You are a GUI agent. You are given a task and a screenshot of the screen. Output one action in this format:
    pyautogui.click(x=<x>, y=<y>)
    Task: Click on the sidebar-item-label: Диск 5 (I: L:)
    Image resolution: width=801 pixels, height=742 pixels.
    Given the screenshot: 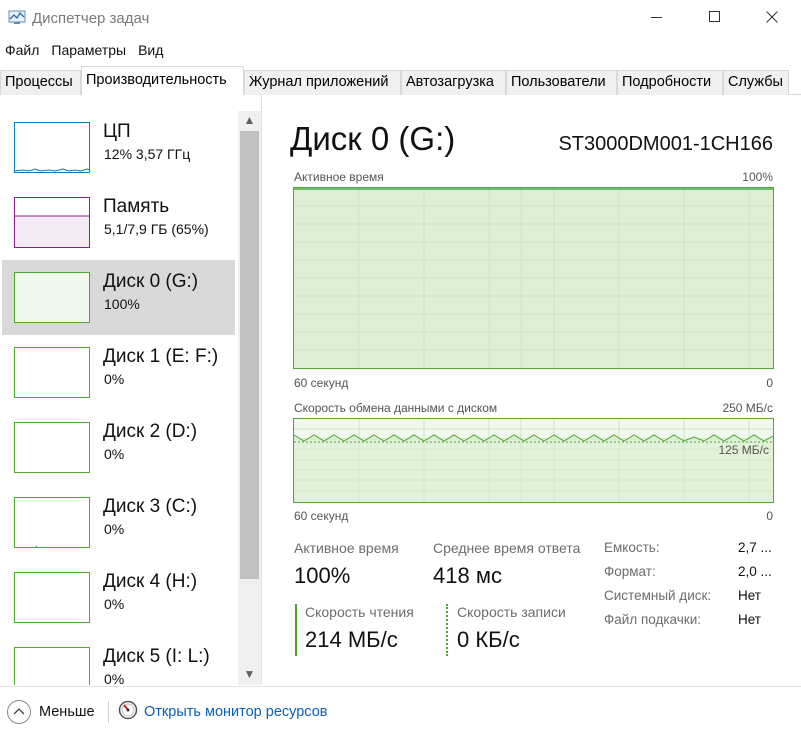 What is the action you would take?
    pyautogui.click(x=156, y=656)
    